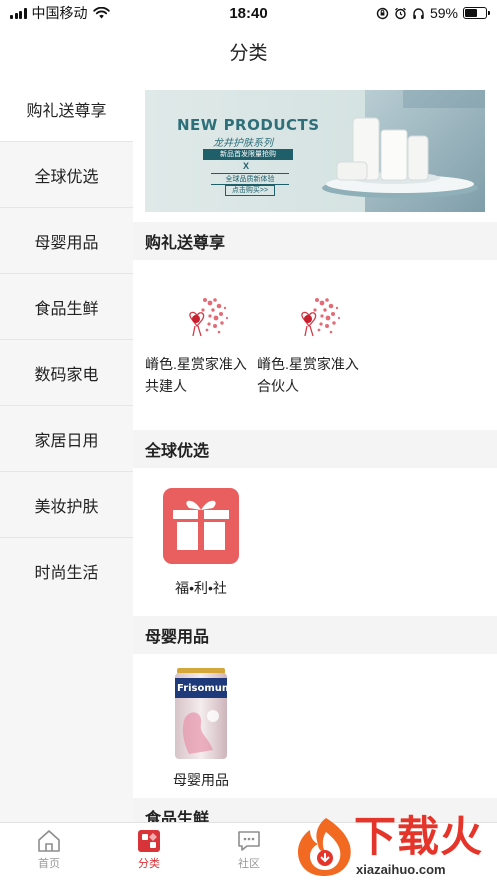 Image resolution: width=497 pixels, height=883 pixels. Describe the element at coordinates (66, 571) in the screenshot. I see `sidebar-item-fashion: 时尚生活` at that location.